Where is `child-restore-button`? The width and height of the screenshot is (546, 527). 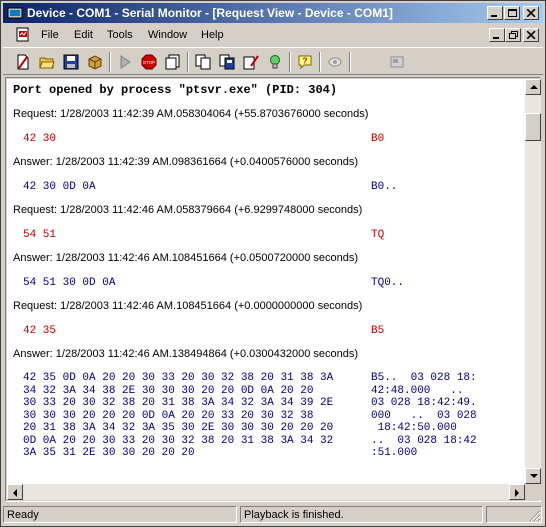 child-restore-button is located at coordinates (513, 35).